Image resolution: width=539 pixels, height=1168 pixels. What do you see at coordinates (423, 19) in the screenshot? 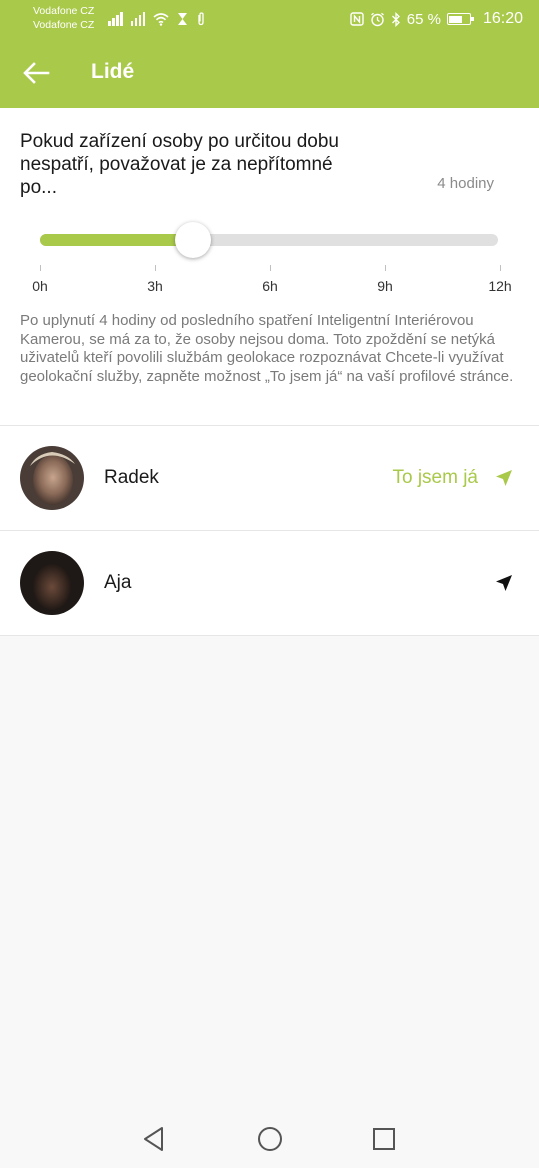
I see `battery-percent: 65 %` at bounding box center [423, 19].